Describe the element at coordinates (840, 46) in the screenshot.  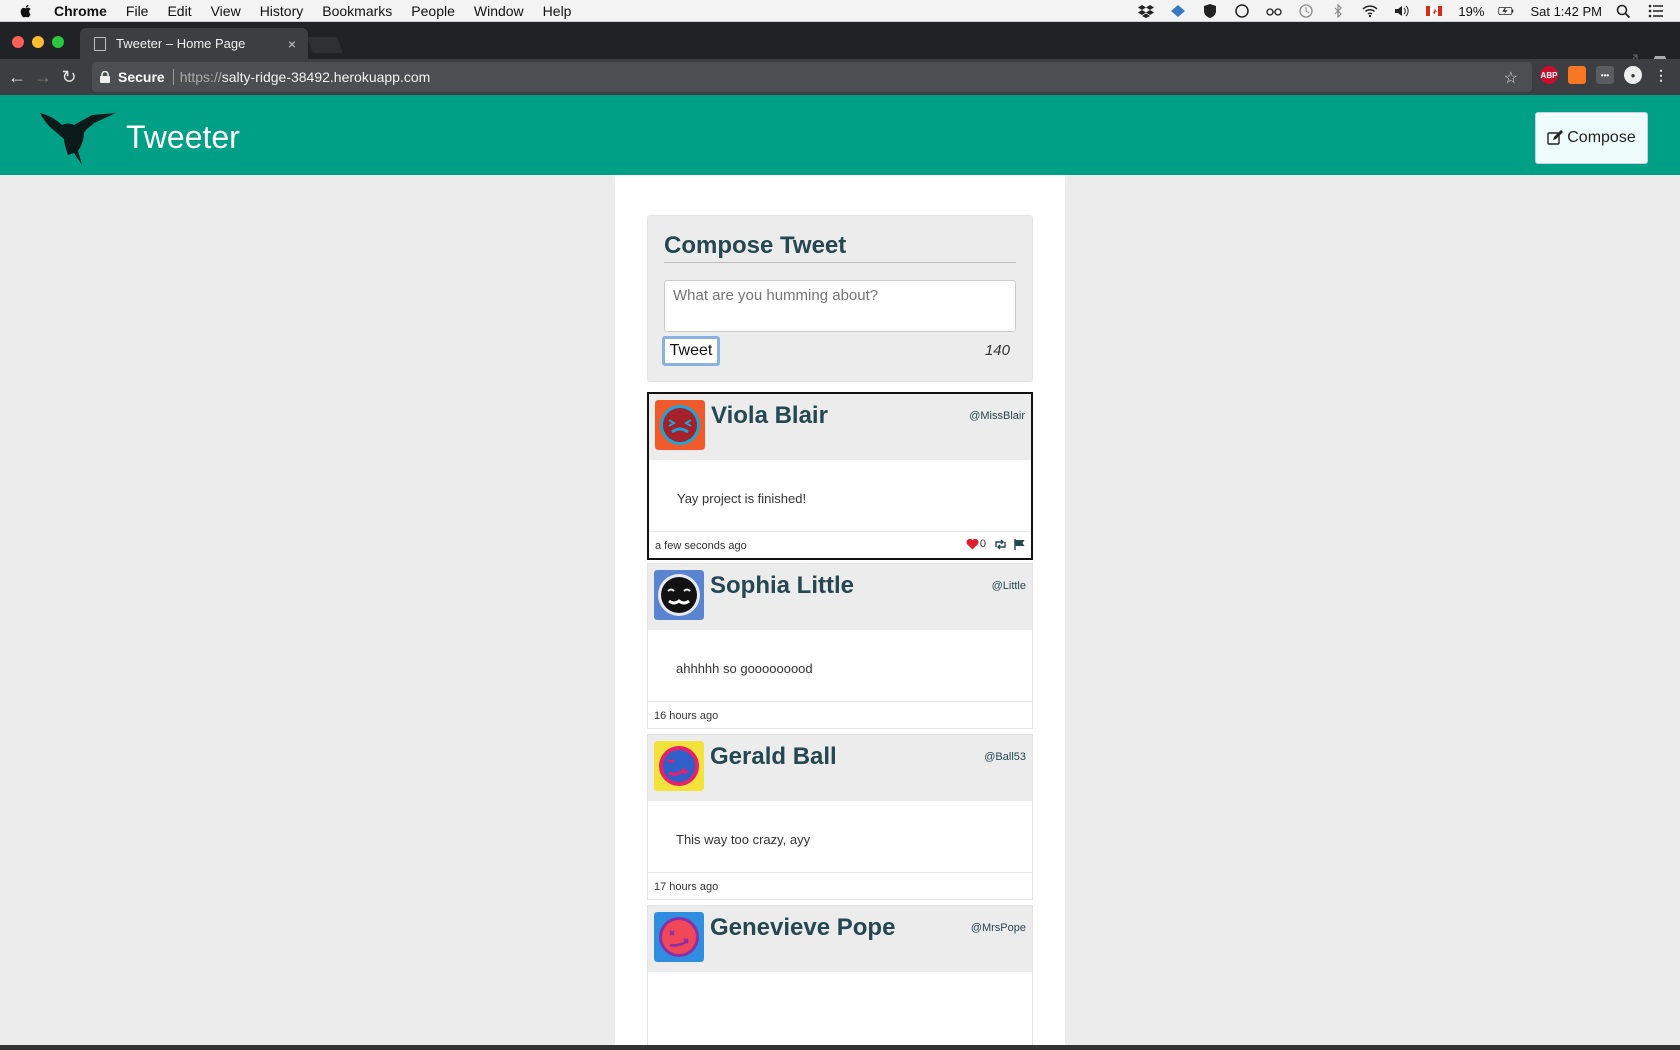
I see `browser-tabstrip: Tweeter – Home Page ×` at that location.